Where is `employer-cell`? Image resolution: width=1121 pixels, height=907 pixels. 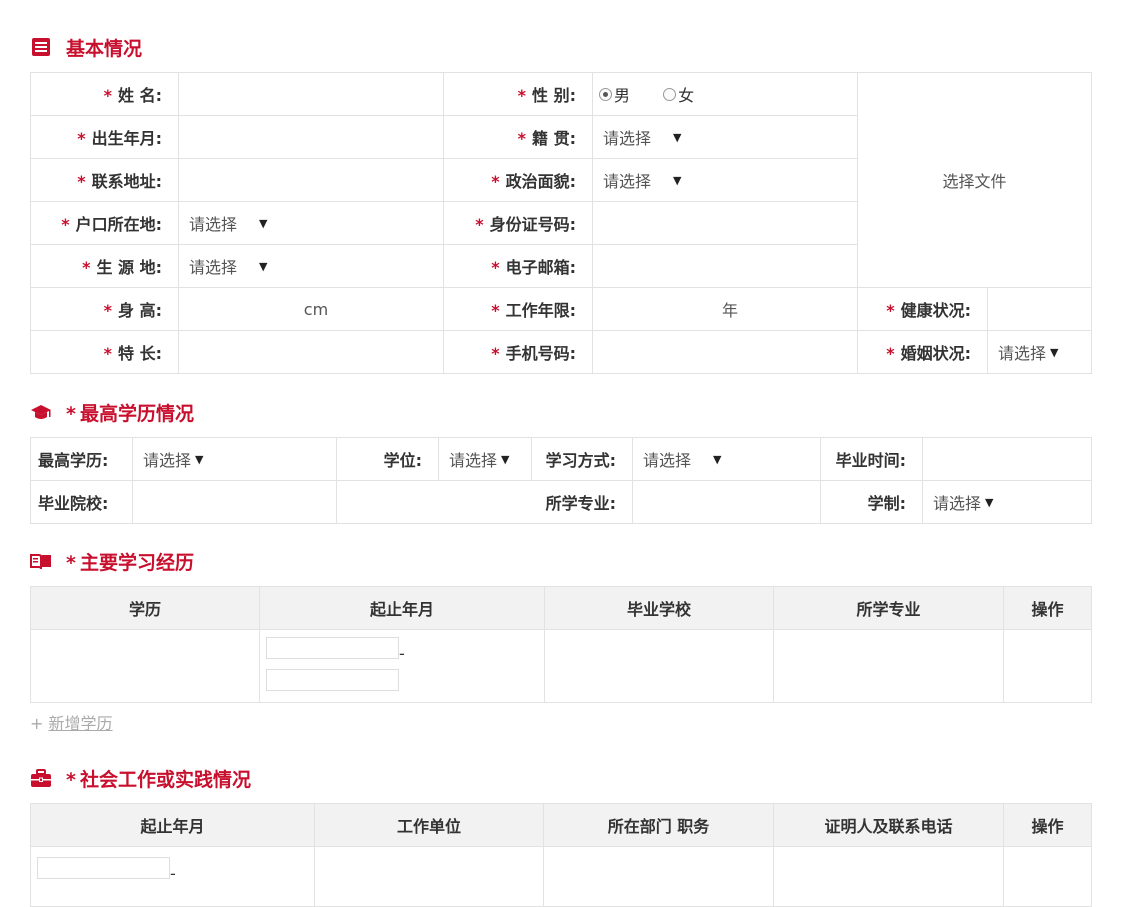
employer-cell is located at coordinates (429, 876).